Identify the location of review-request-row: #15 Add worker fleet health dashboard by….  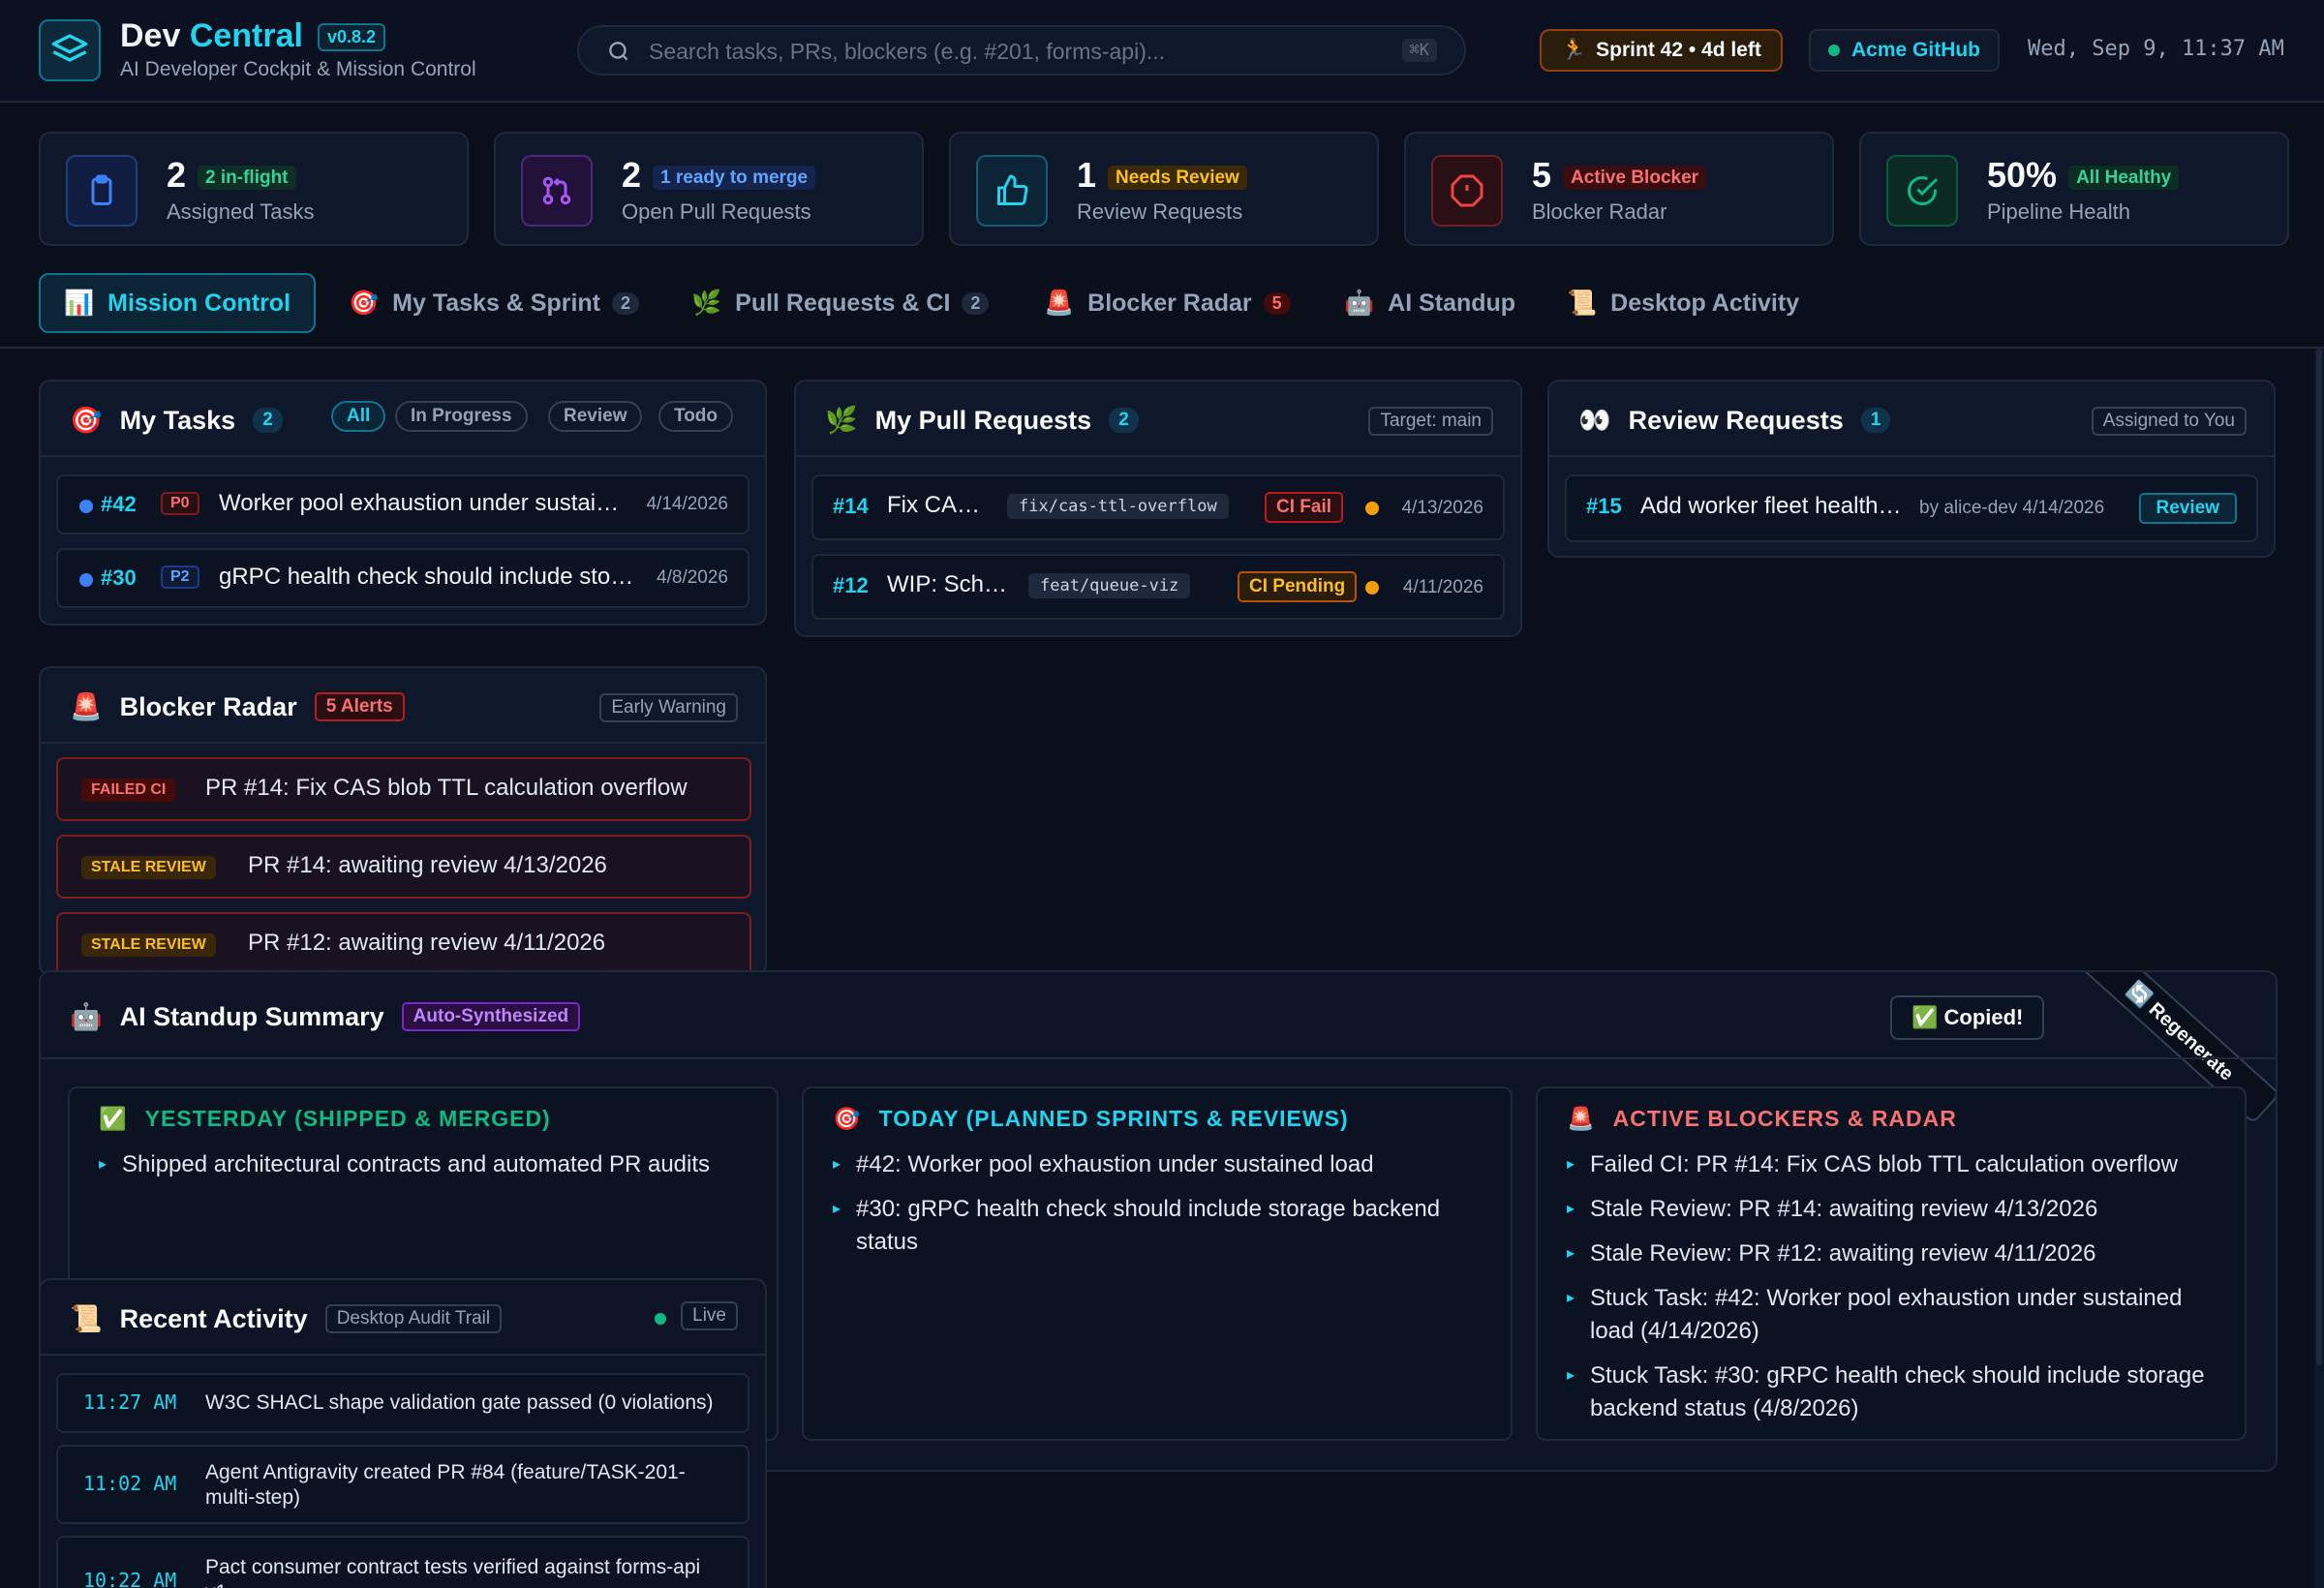
(1912, 508).